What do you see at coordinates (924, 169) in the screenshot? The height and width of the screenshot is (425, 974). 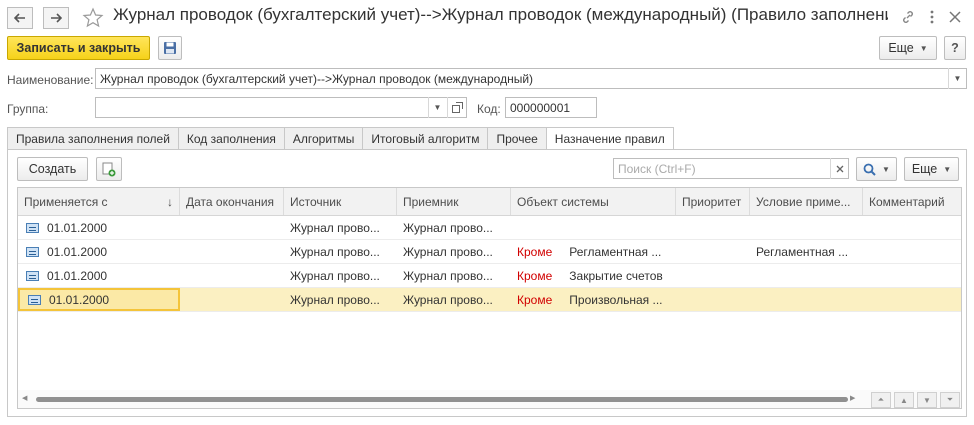 I see `list-more-label: Еще` at bounding box center [924, 169].